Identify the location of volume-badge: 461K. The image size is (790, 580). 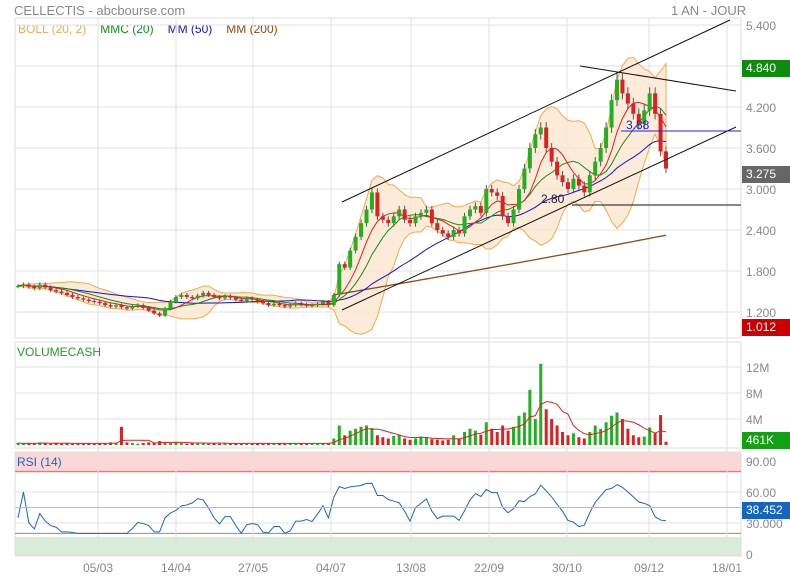
(766, 440).